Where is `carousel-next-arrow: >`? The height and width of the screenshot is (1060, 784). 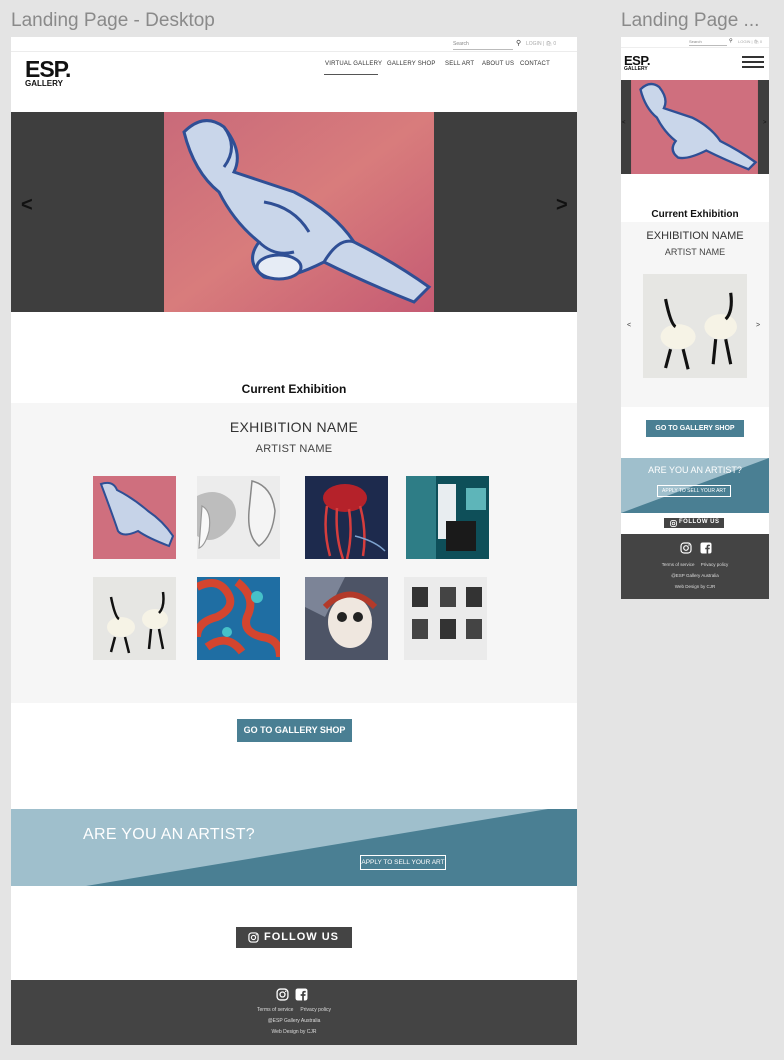
carousel-next-arrow: > is located at coordinates (758, 325).